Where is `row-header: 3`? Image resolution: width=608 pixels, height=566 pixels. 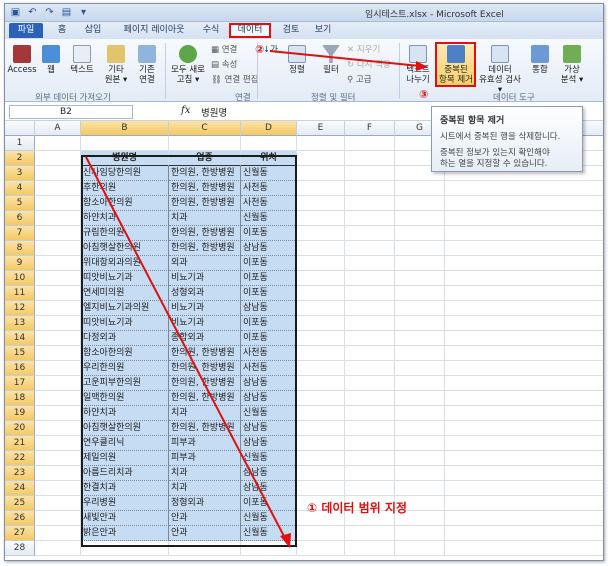
row-header: 3 is located at coordinates (20, 173).